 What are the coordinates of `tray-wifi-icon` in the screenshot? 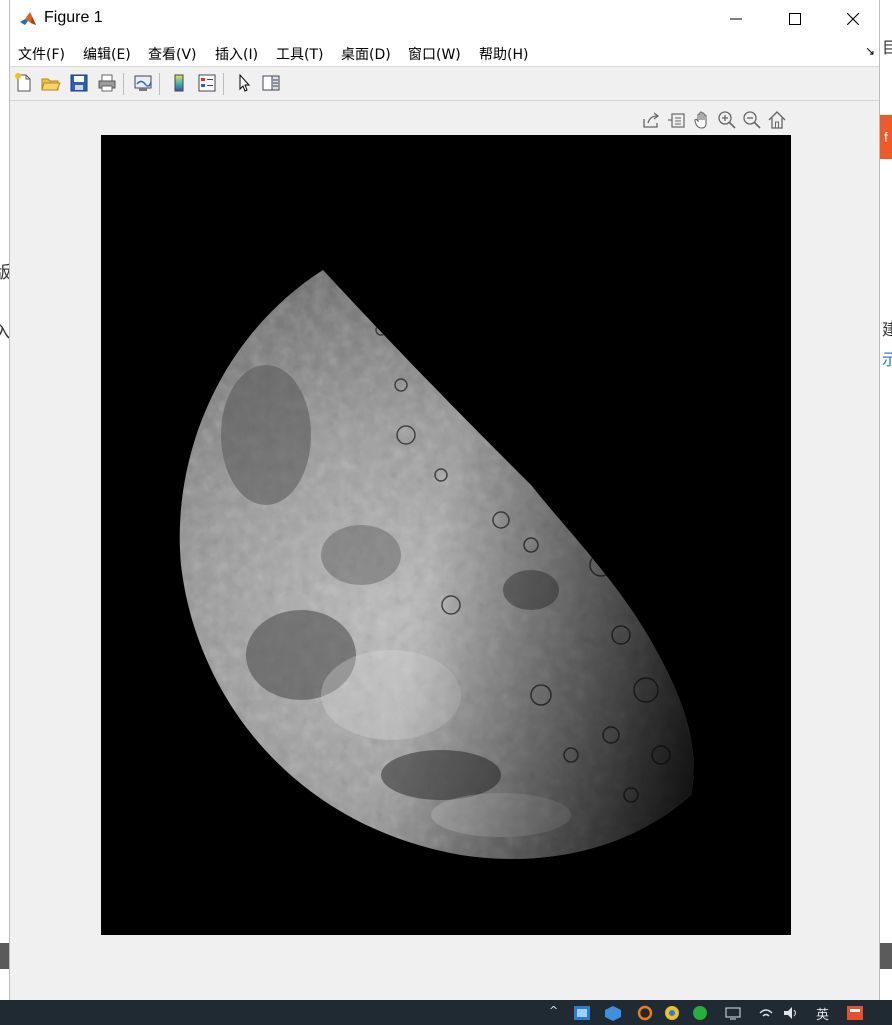 It's located at (766, 1013).